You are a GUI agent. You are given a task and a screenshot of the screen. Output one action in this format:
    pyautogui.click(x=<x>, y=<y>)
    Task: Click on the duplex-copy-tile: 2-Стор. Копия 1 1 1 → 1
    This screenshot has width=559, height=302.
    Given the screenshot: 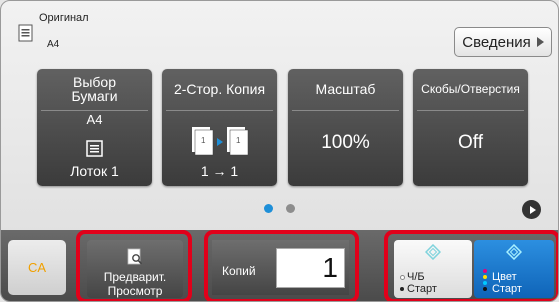 What is the action you would take?
    pyautogui.click(x=219, y=127)
    